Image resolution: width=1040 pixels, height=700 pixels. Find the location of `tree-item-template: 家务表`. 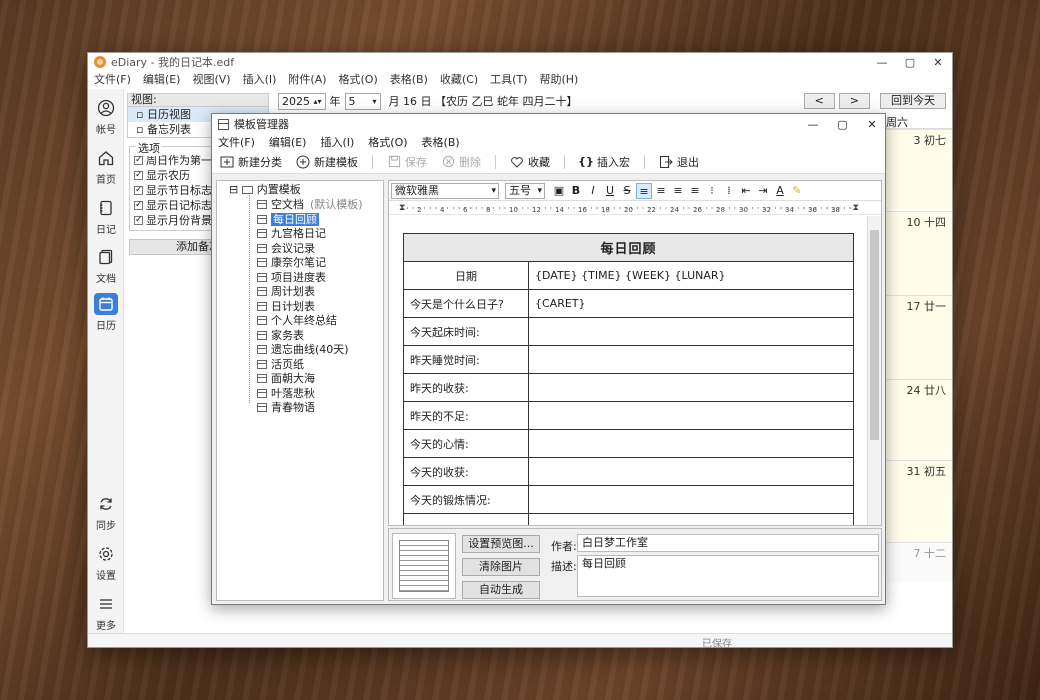

tree-item-template: 家务表 is located at coordinates (280, 336).